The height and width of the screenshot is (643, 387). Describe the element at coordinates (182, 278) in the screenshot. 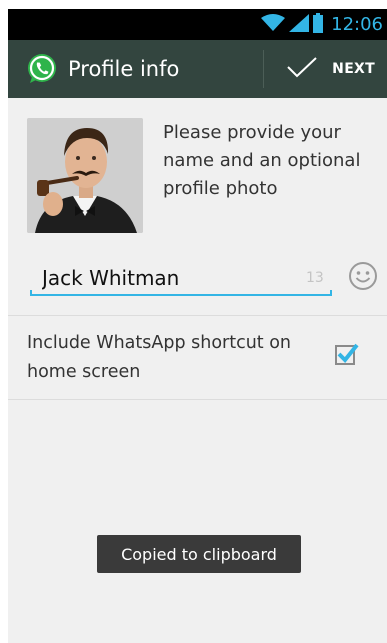

I see `name-input` at that location.